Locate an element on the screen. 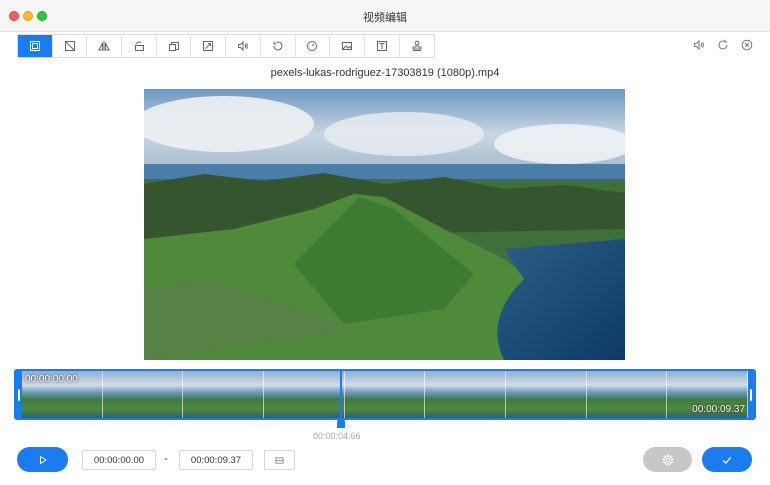 This screenshot has width=770, height=485. window-title: 视频编辑 is located at coordinates (385, 18).